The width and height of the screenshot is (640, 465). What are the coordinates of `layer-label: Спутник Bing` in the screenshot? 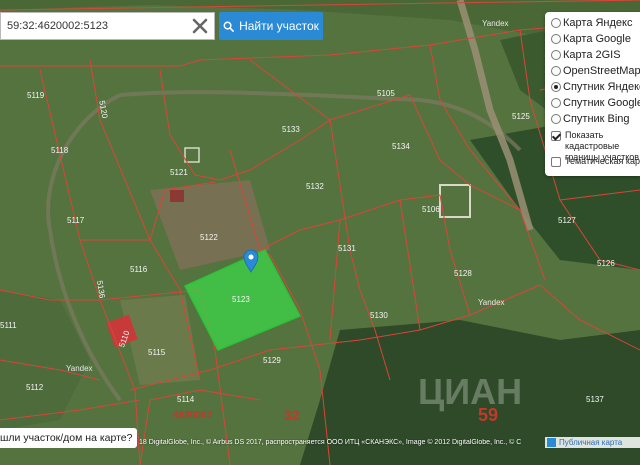 It's located at (596, 119).